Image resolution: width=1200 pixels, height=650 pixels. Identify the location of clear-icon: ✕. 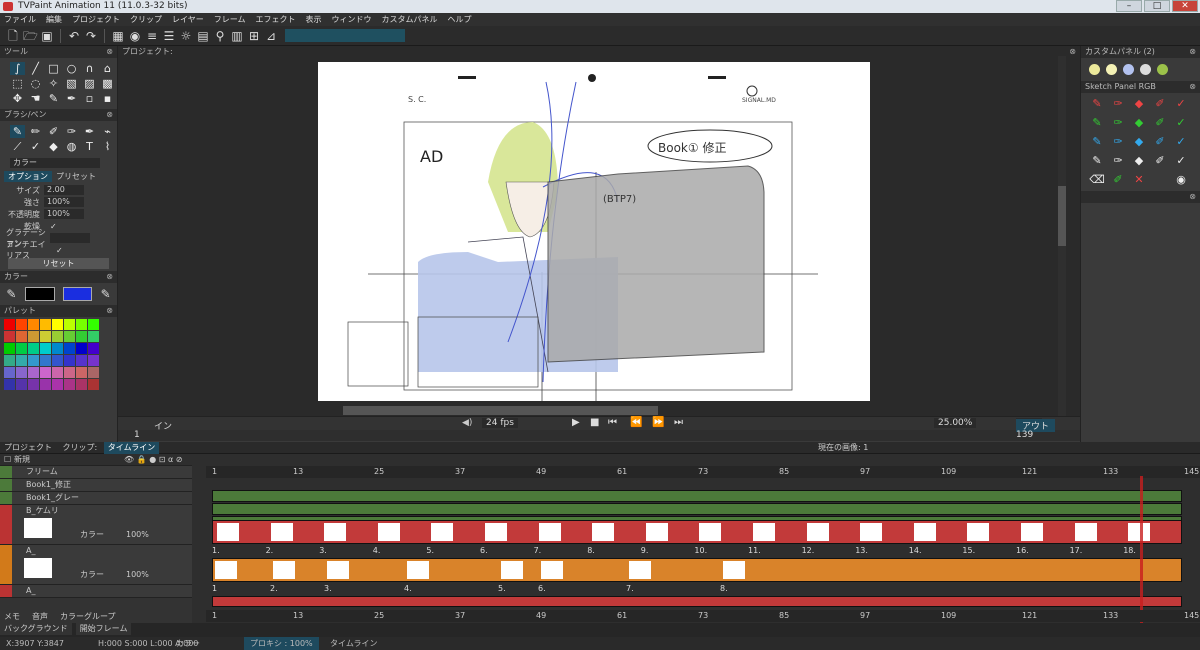
(1139, 180).